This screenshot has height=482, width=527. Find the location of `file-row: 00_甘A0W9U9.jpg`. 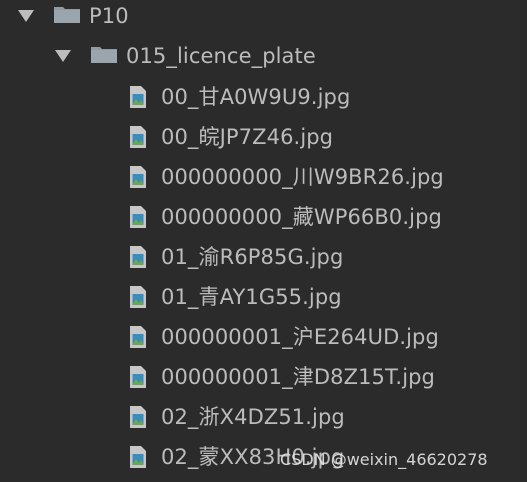

file-row: 00_甘A0W9U9.jpg is located at coordinates (263, 97).